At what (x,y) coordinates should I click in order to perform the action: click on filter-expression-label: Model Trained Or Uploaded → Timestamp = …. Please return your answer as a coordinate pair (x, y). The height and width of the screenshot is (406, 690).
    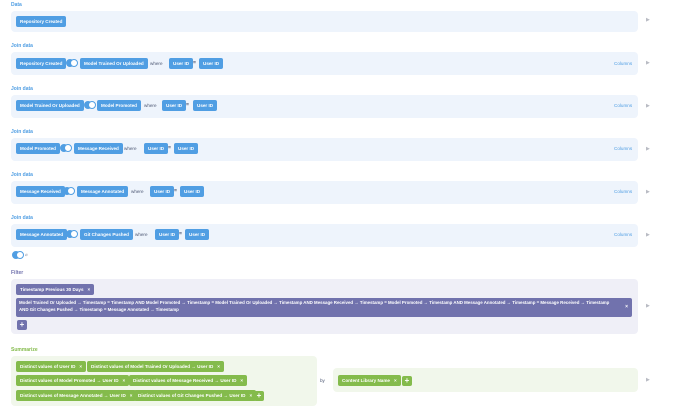
    Looking at the image, I should click on (314, 306).